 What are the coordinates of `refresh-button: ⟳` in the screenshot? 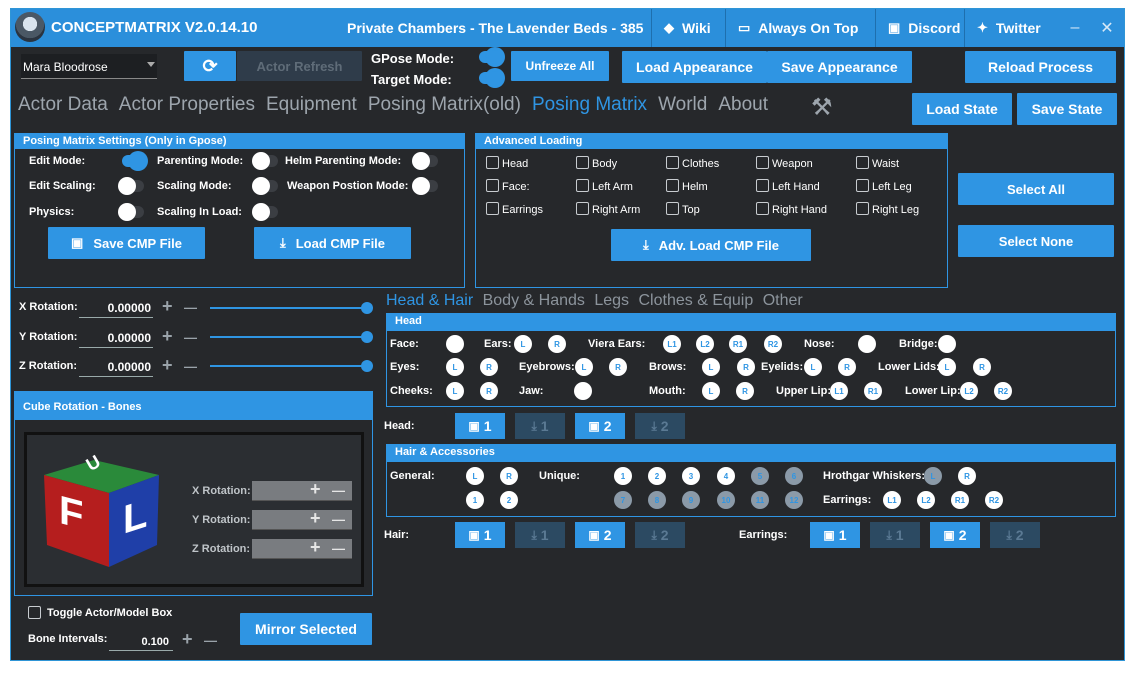 It's located at (210, 66).